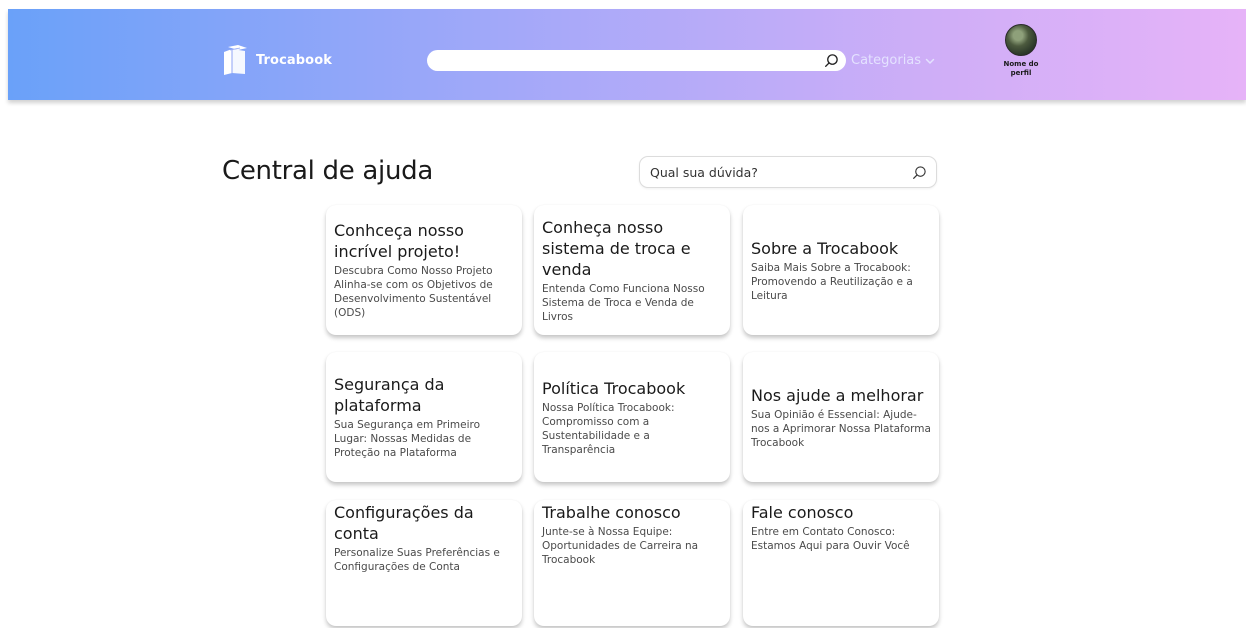 This screenshot has width=1246, height=628. What do you see at coordinates (837, 395) in the screenshot?
I see `card-title: Nos ajude a melhorar` at bounding box center [837, 395].